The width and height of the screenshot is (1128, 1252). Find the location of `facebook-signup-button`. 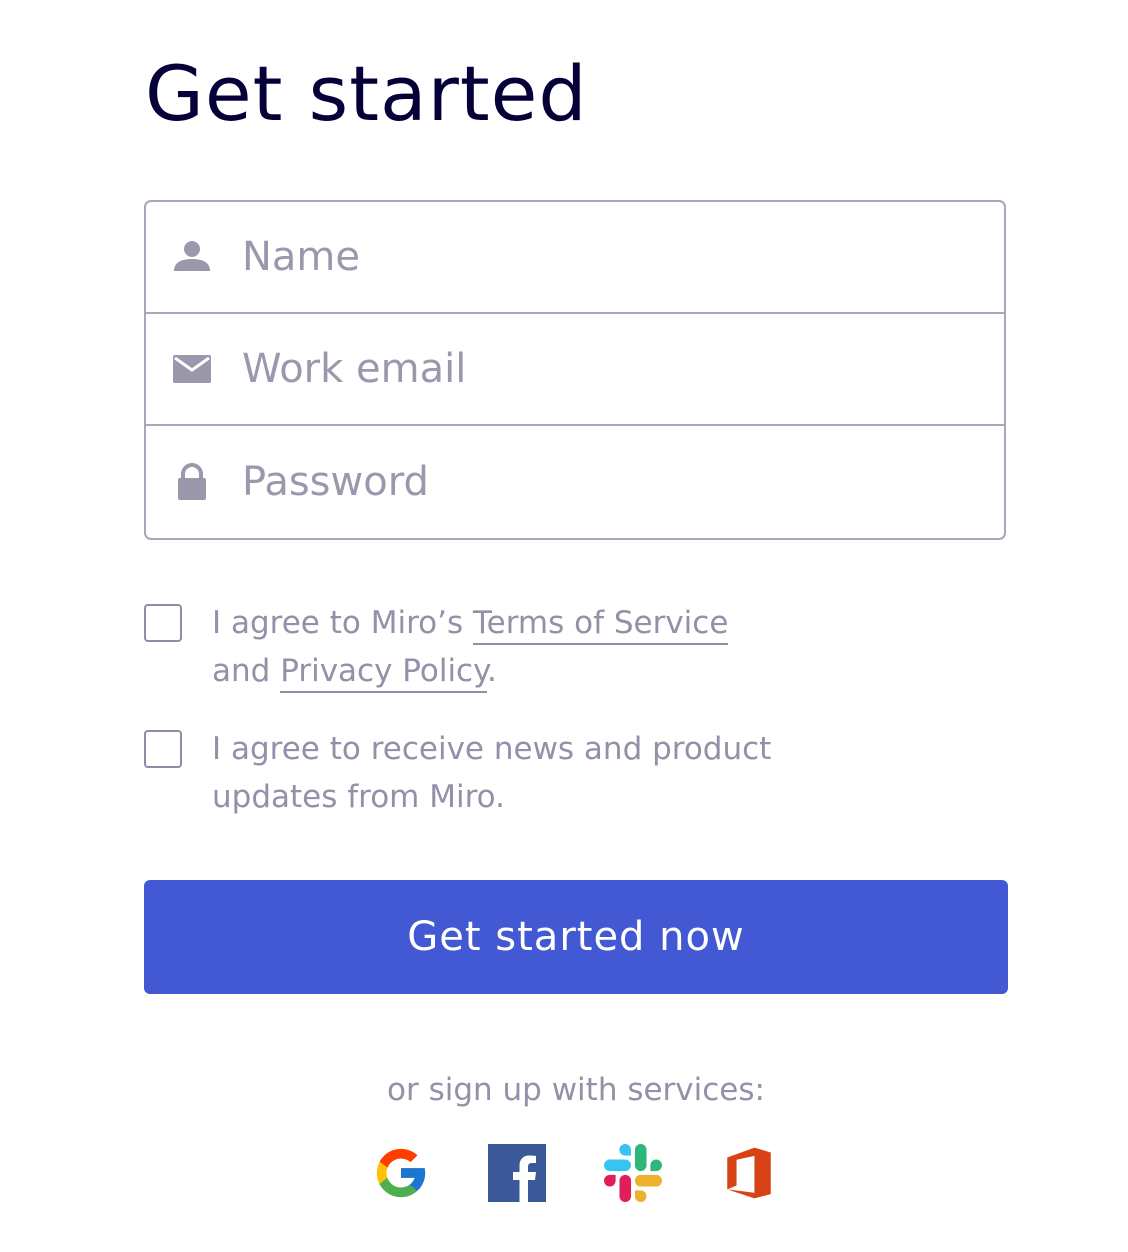

facebook-signup-button is located at coordinates (517, 1175).